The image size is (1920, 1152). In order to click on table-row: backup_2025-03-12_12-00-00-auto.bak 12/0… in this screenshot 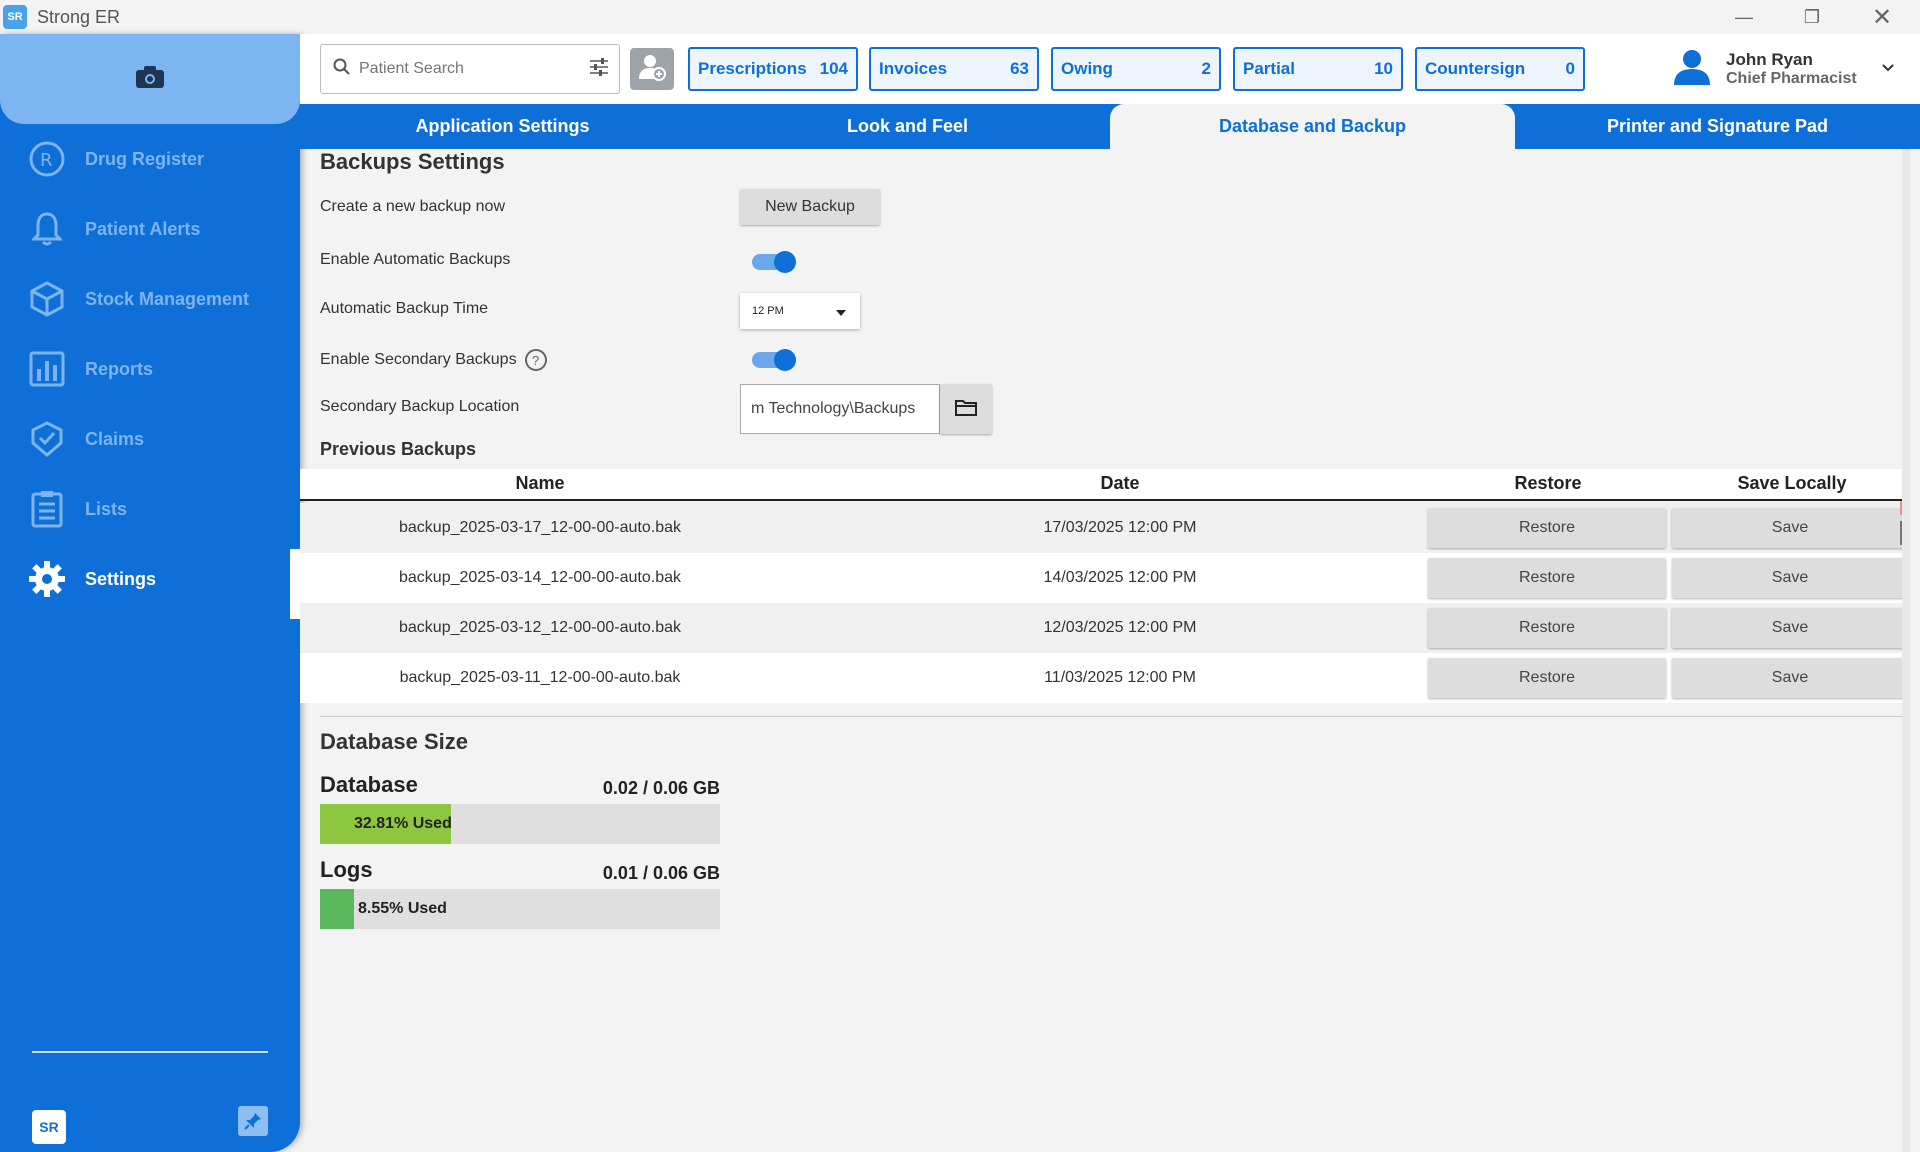, I will do `click(1104, 628)`.